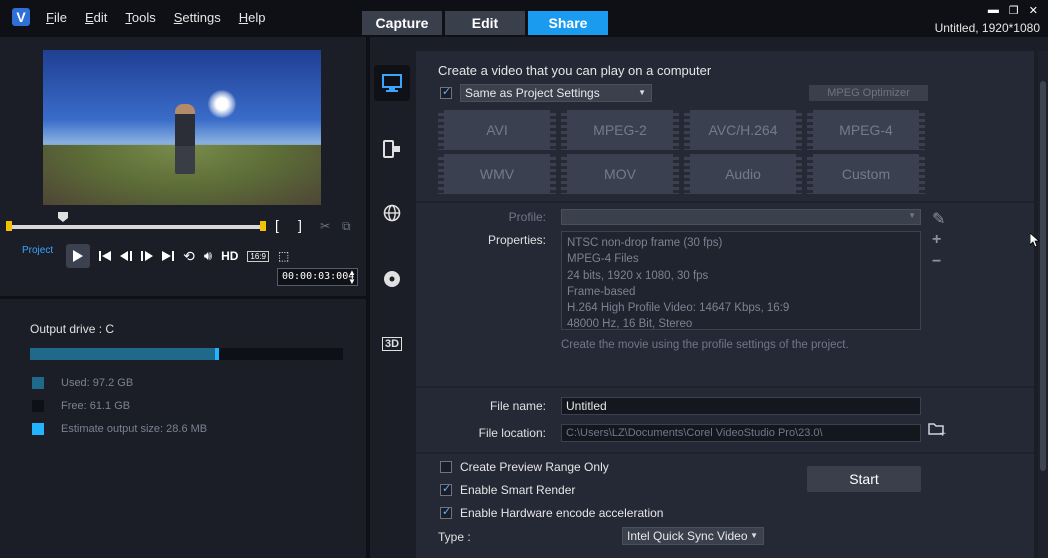 Image resolution: width=1048 pixels, height=558 pixels. I want to click on property-line: Frame-based, so click(601, 291).